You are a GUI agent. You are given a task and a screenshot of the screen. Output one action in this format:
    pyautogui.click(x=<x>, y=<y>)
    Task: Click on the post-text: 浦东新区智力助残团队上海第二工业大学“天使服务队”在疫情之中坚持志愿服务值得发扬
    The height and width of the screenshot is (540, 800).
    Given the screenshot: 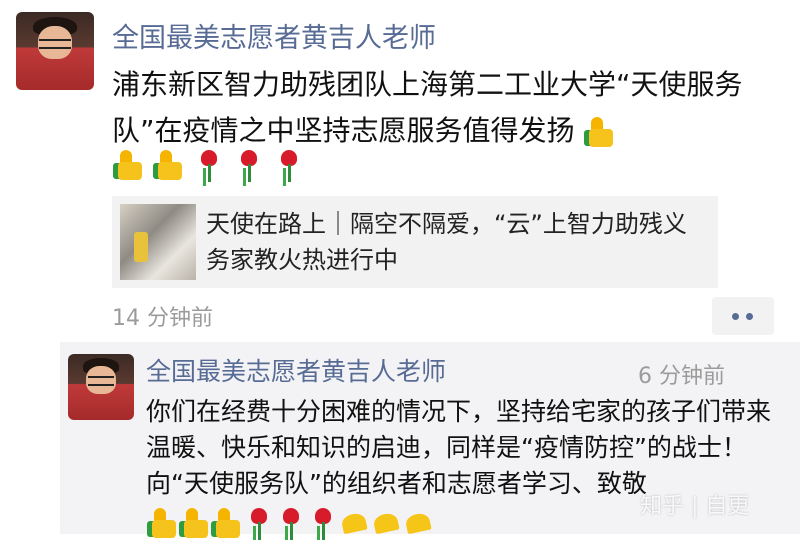 What is the action you would take?
    pyautogui.click(x=452, y=108)
    